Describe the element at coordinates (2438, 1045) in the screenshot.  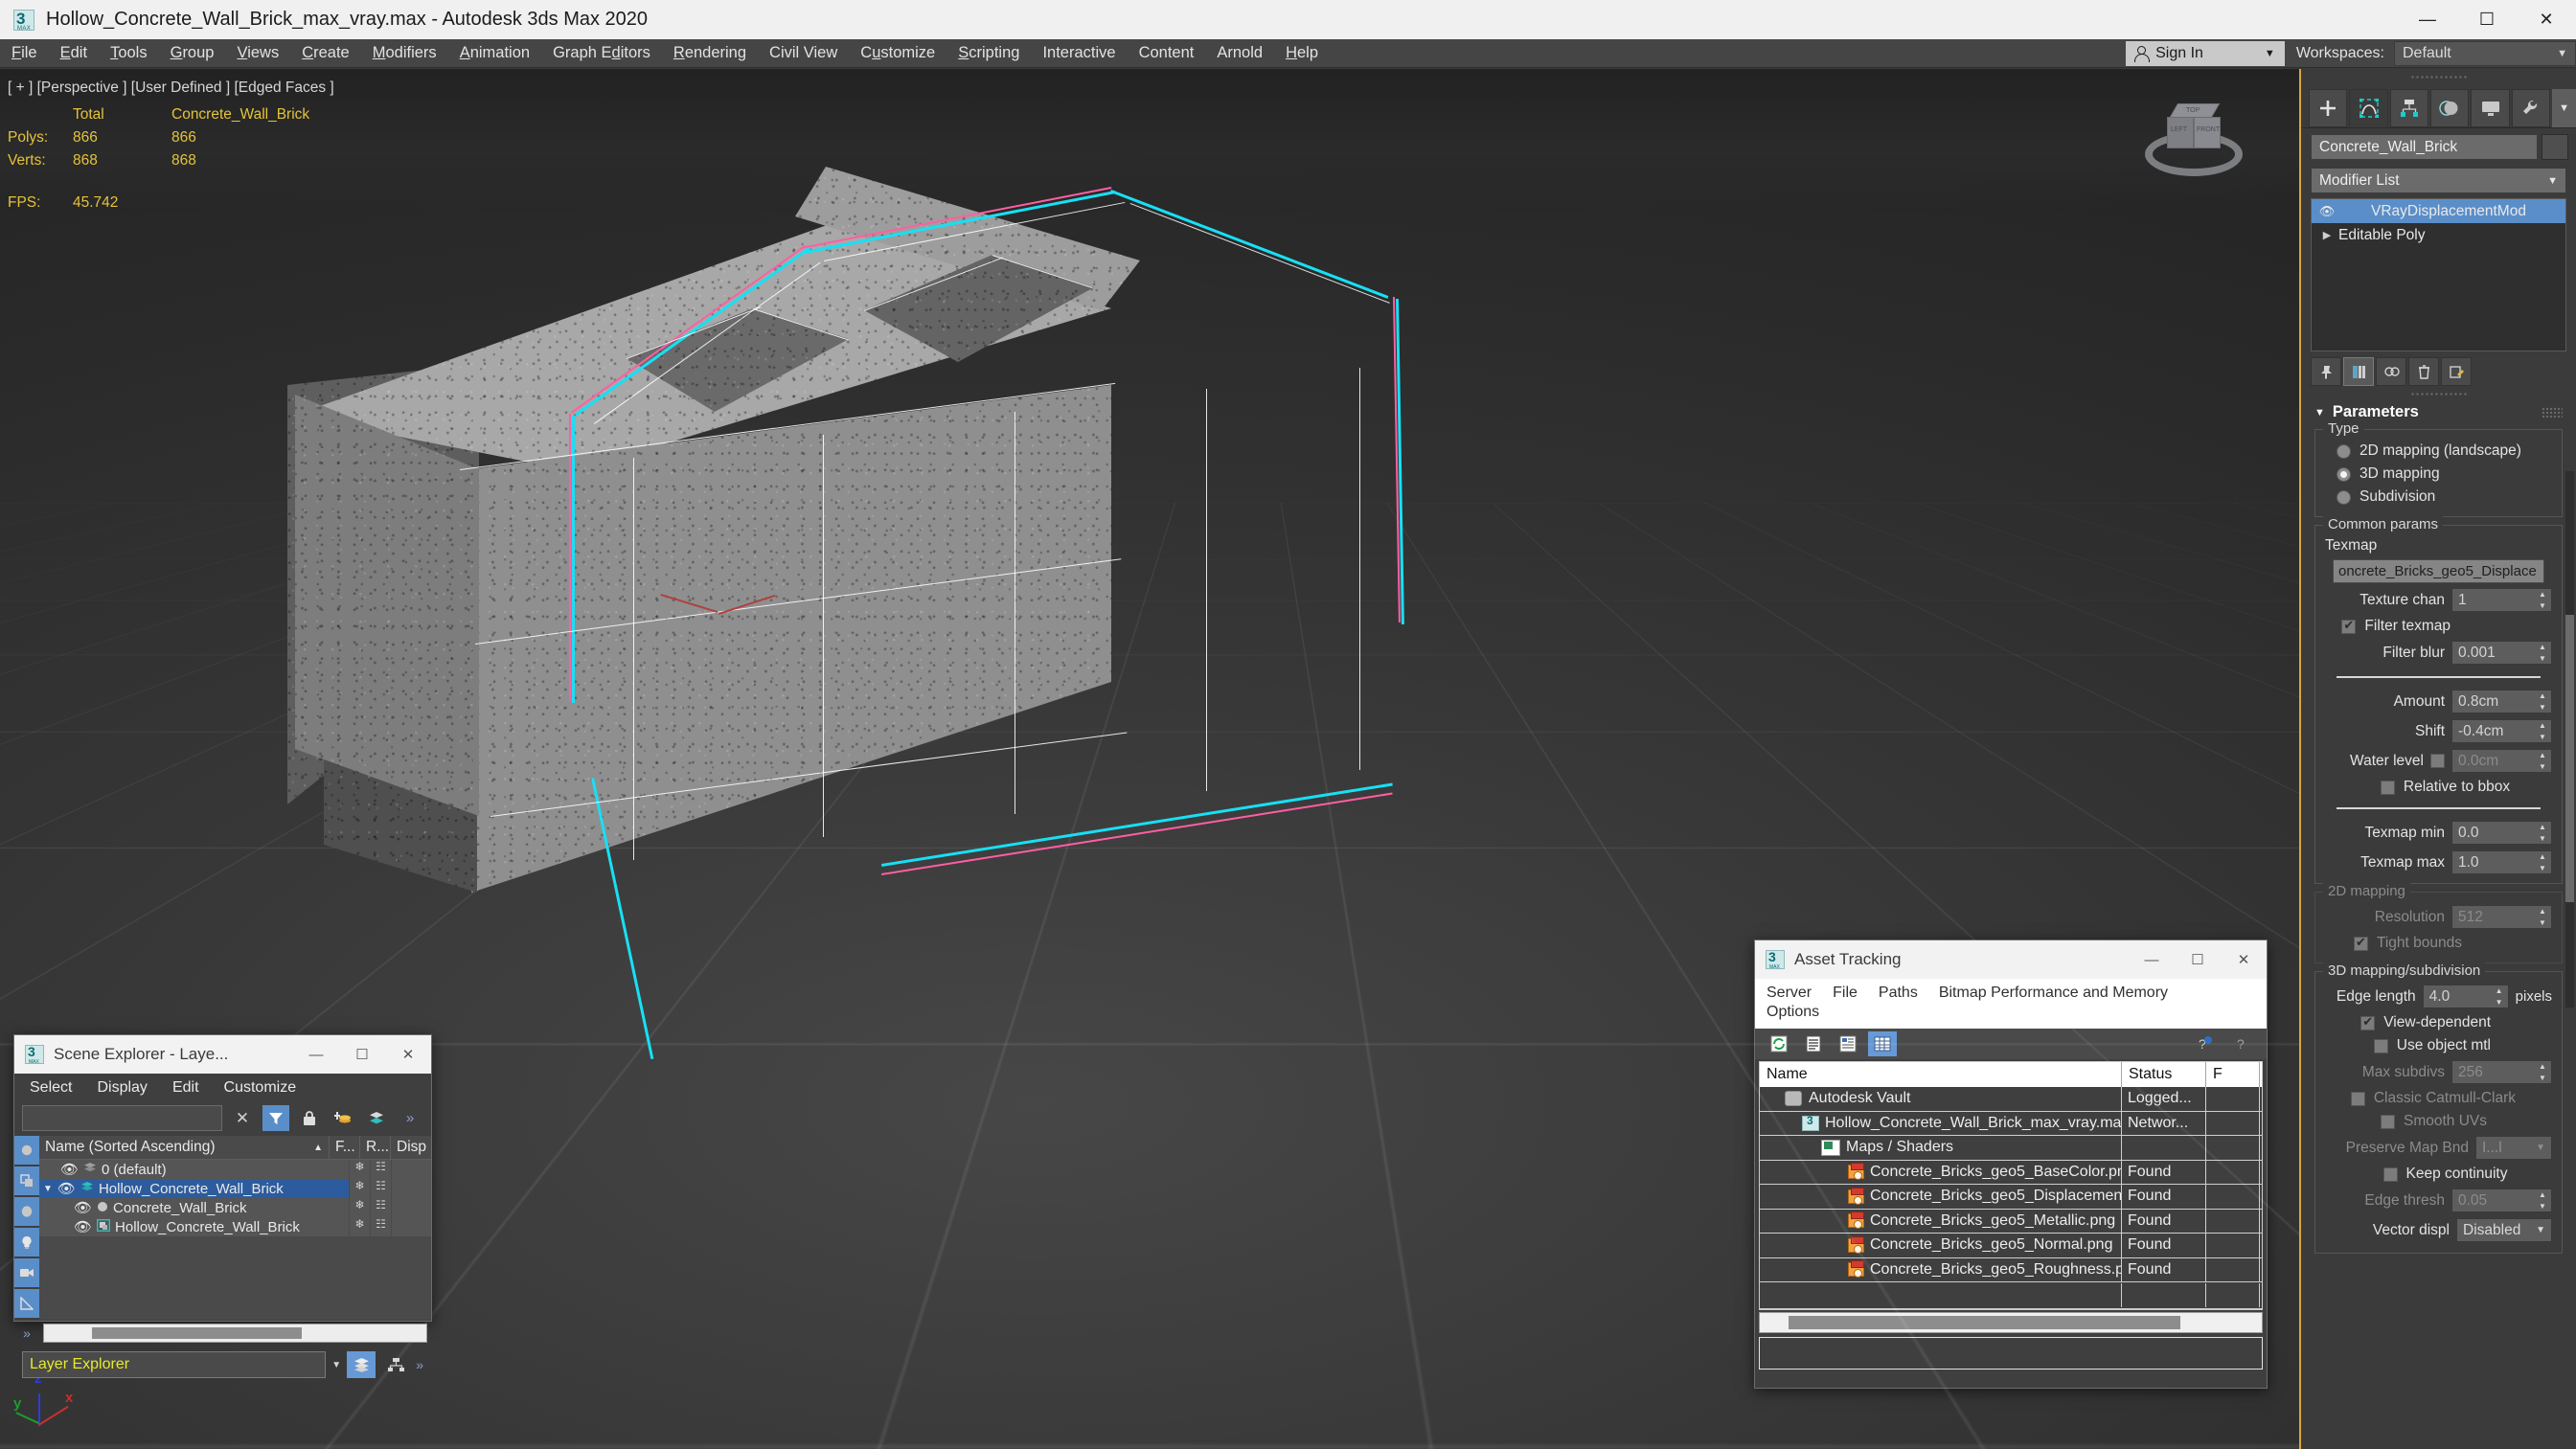
I see `use-object-mtl-row: Use object mtl` at that location.